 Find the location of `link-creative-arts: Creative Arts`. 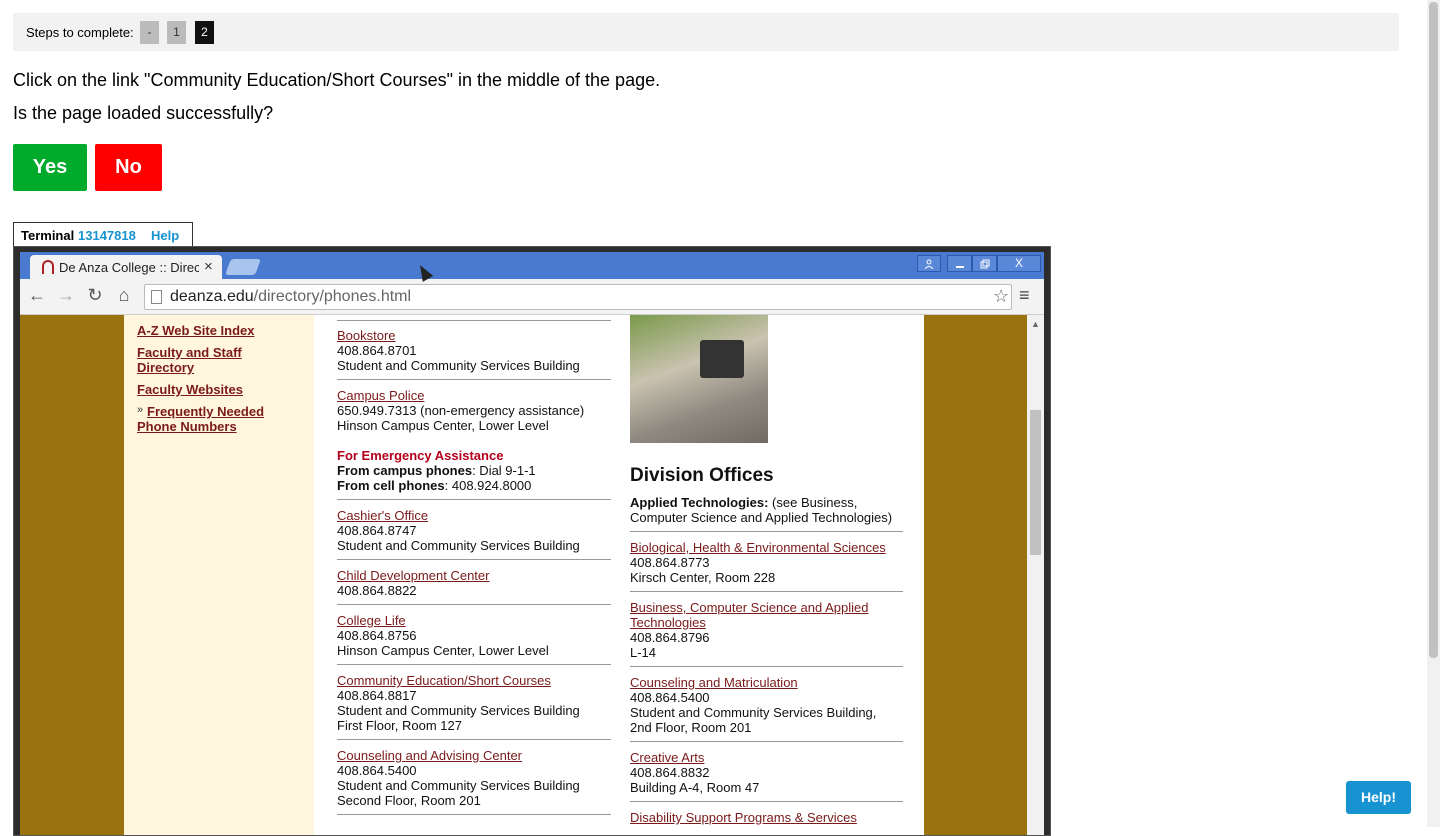

link-creative-arts: Creative Arts is located at coordinates (767, 757).